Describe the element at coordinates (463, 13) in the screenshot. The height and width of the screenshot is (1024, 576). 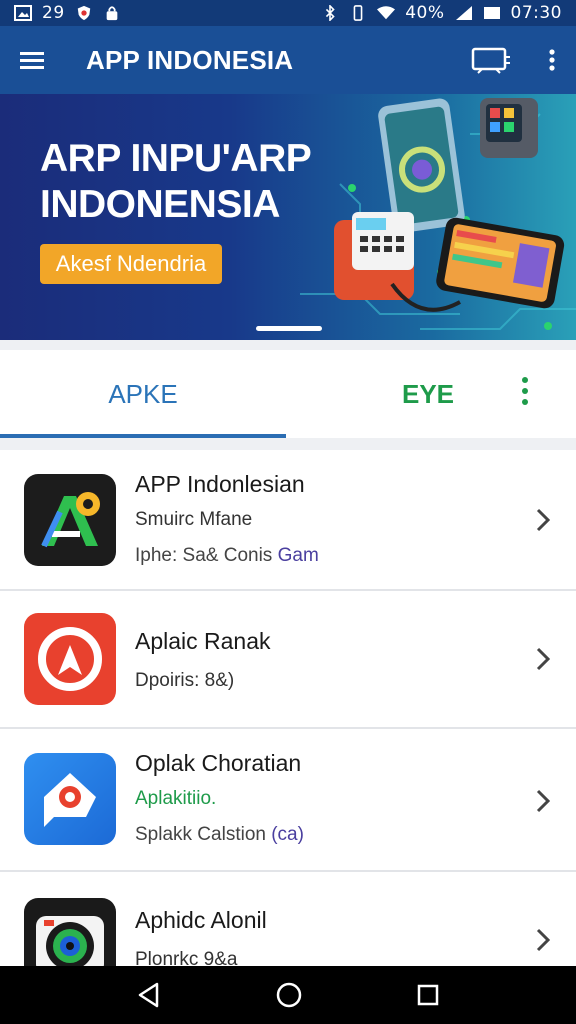
I see `signal-icon` at that location.